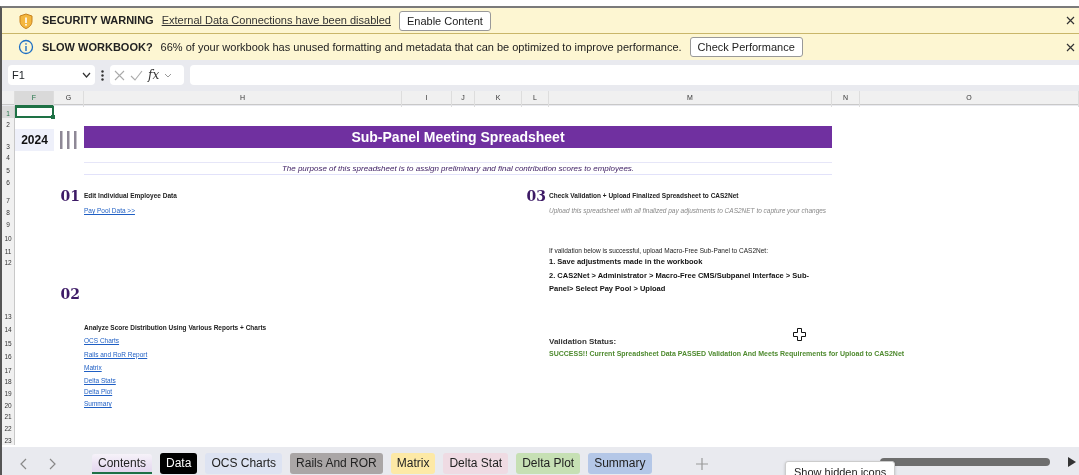  What do you see at coordinates (154, 75) in the screenshot?
I see `insert-function-button: fx` at bounding box center [154, 75].